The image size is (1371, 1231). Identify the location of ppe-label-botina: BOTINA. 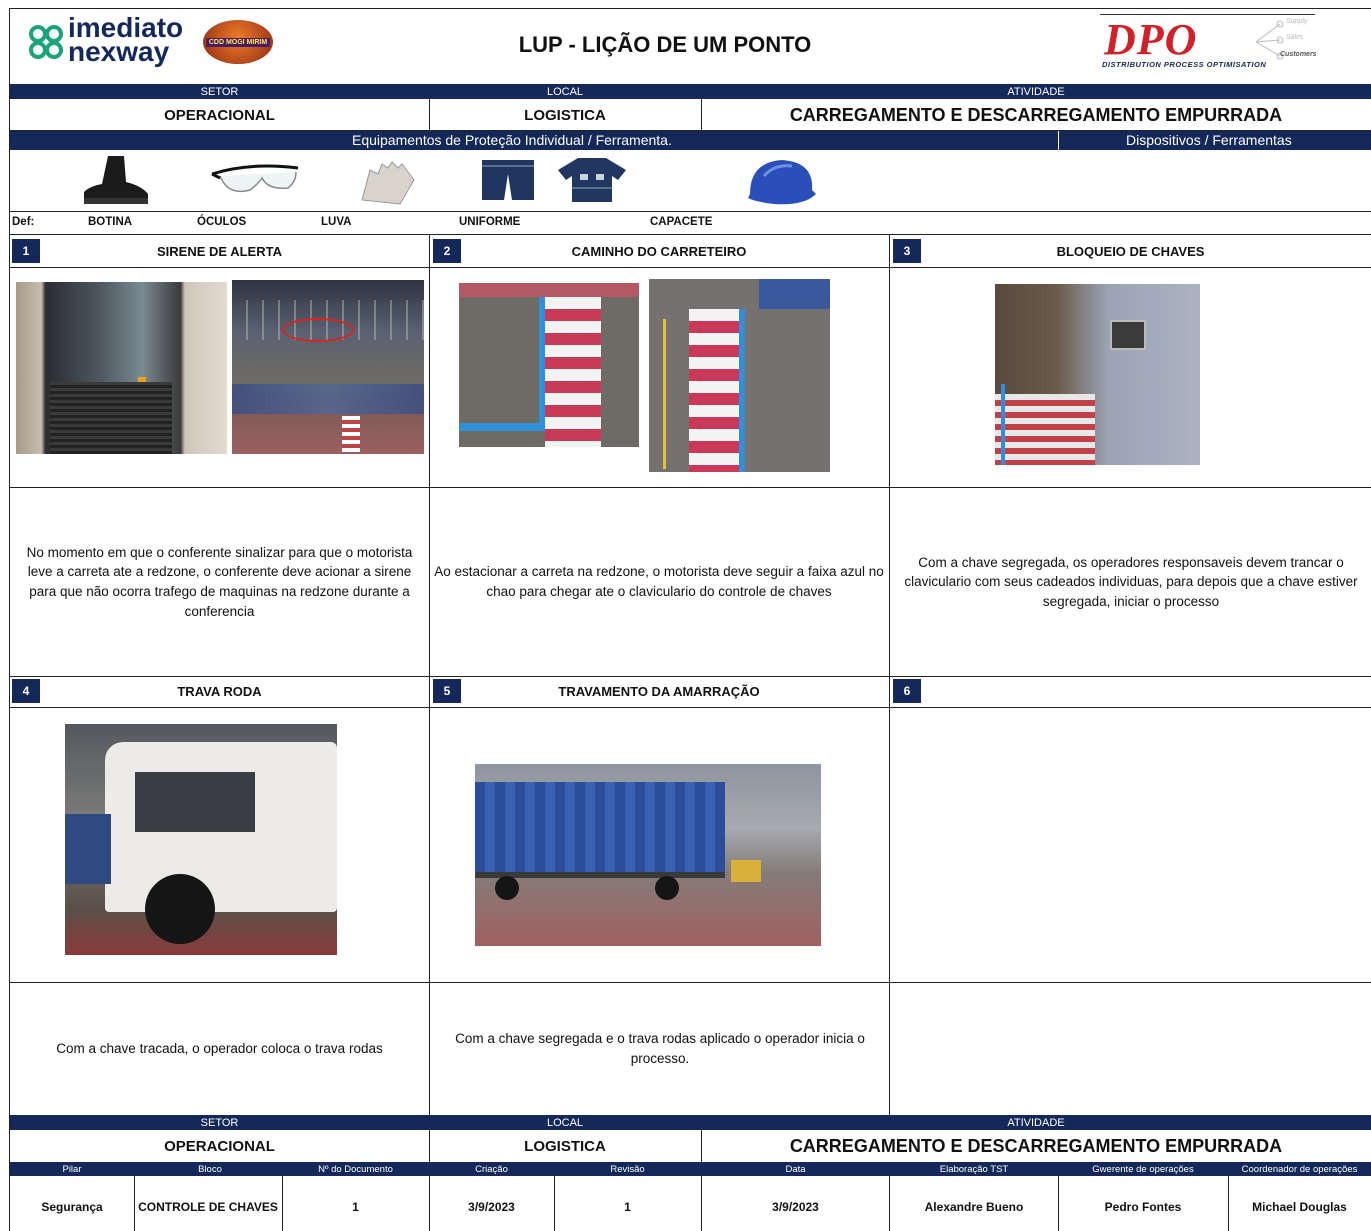
(110, 222).